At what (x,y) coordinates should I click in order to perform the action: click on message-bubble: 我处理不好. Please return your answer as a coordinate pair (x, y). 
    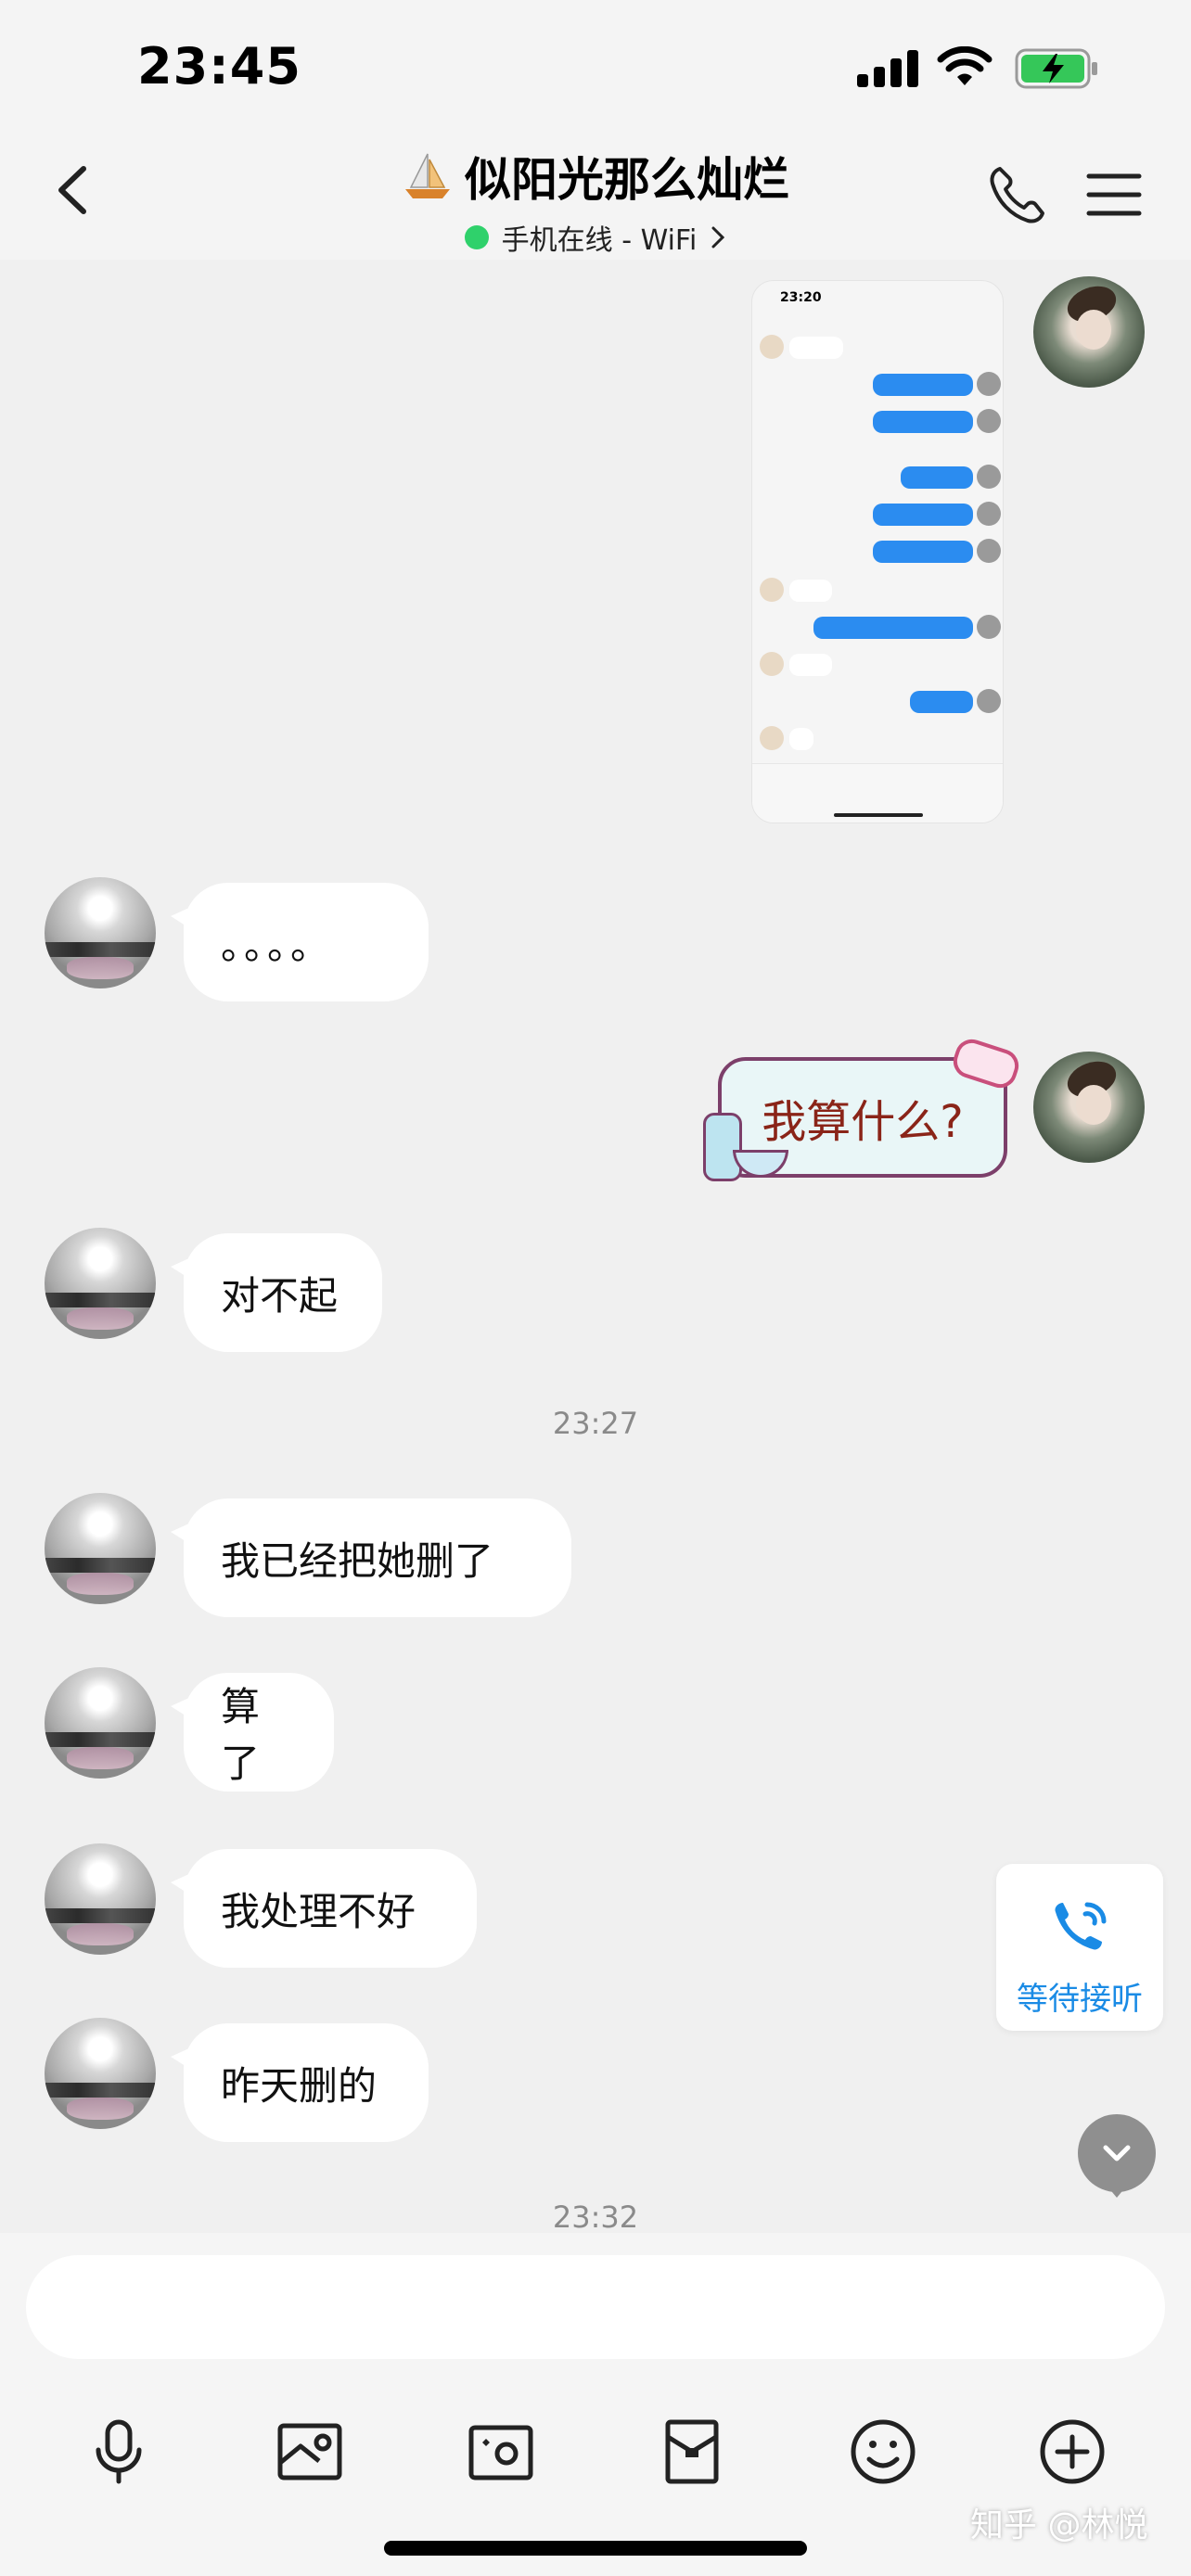
    Looking at the image, I should click on (324, 1909).